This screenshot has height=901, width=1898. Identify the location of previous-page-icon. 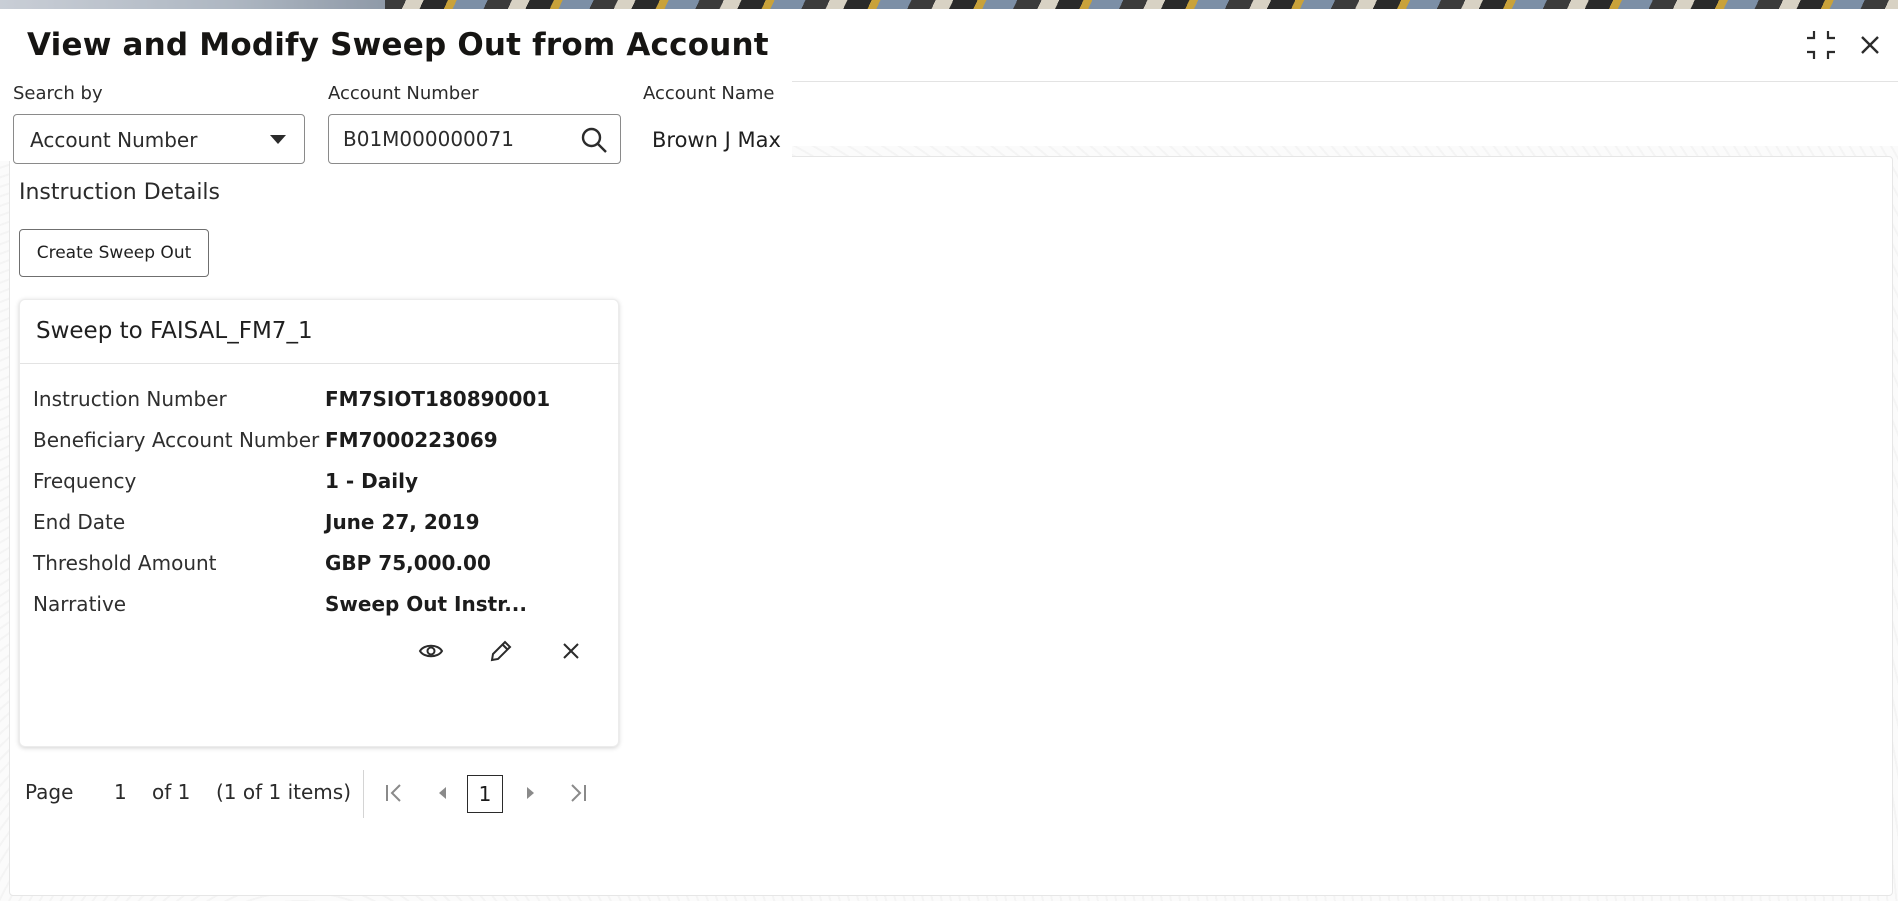
(443, 793).